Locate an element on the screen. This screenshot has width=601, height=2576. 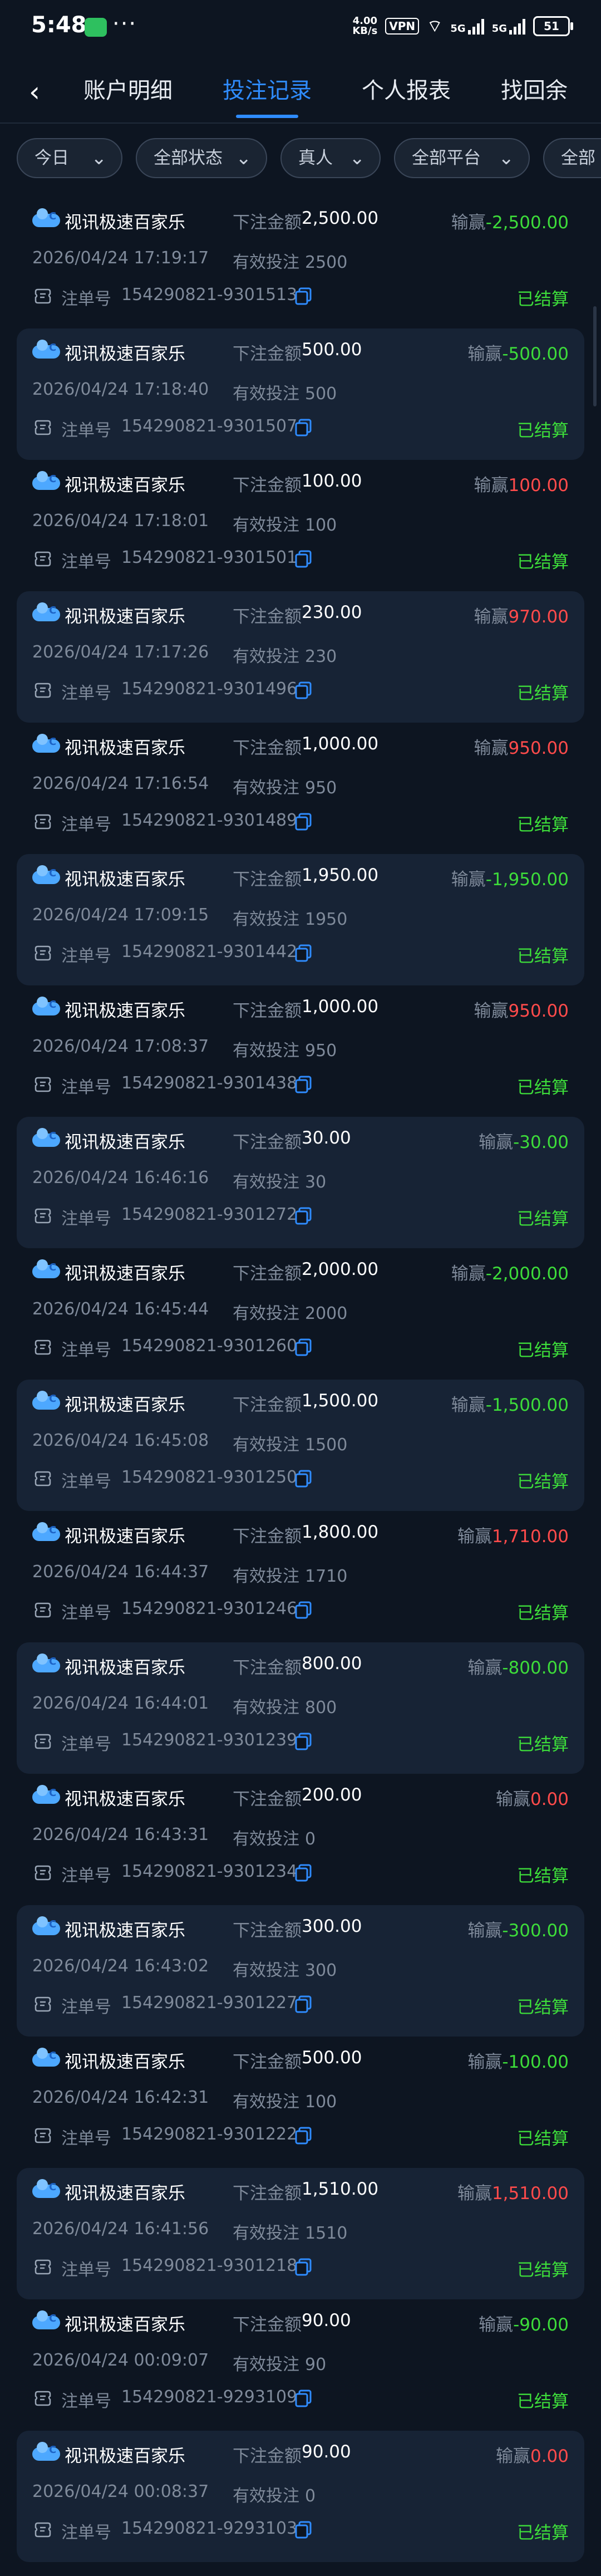
bet-amount: 1,500.00 is located at coordinates (340, 1401).